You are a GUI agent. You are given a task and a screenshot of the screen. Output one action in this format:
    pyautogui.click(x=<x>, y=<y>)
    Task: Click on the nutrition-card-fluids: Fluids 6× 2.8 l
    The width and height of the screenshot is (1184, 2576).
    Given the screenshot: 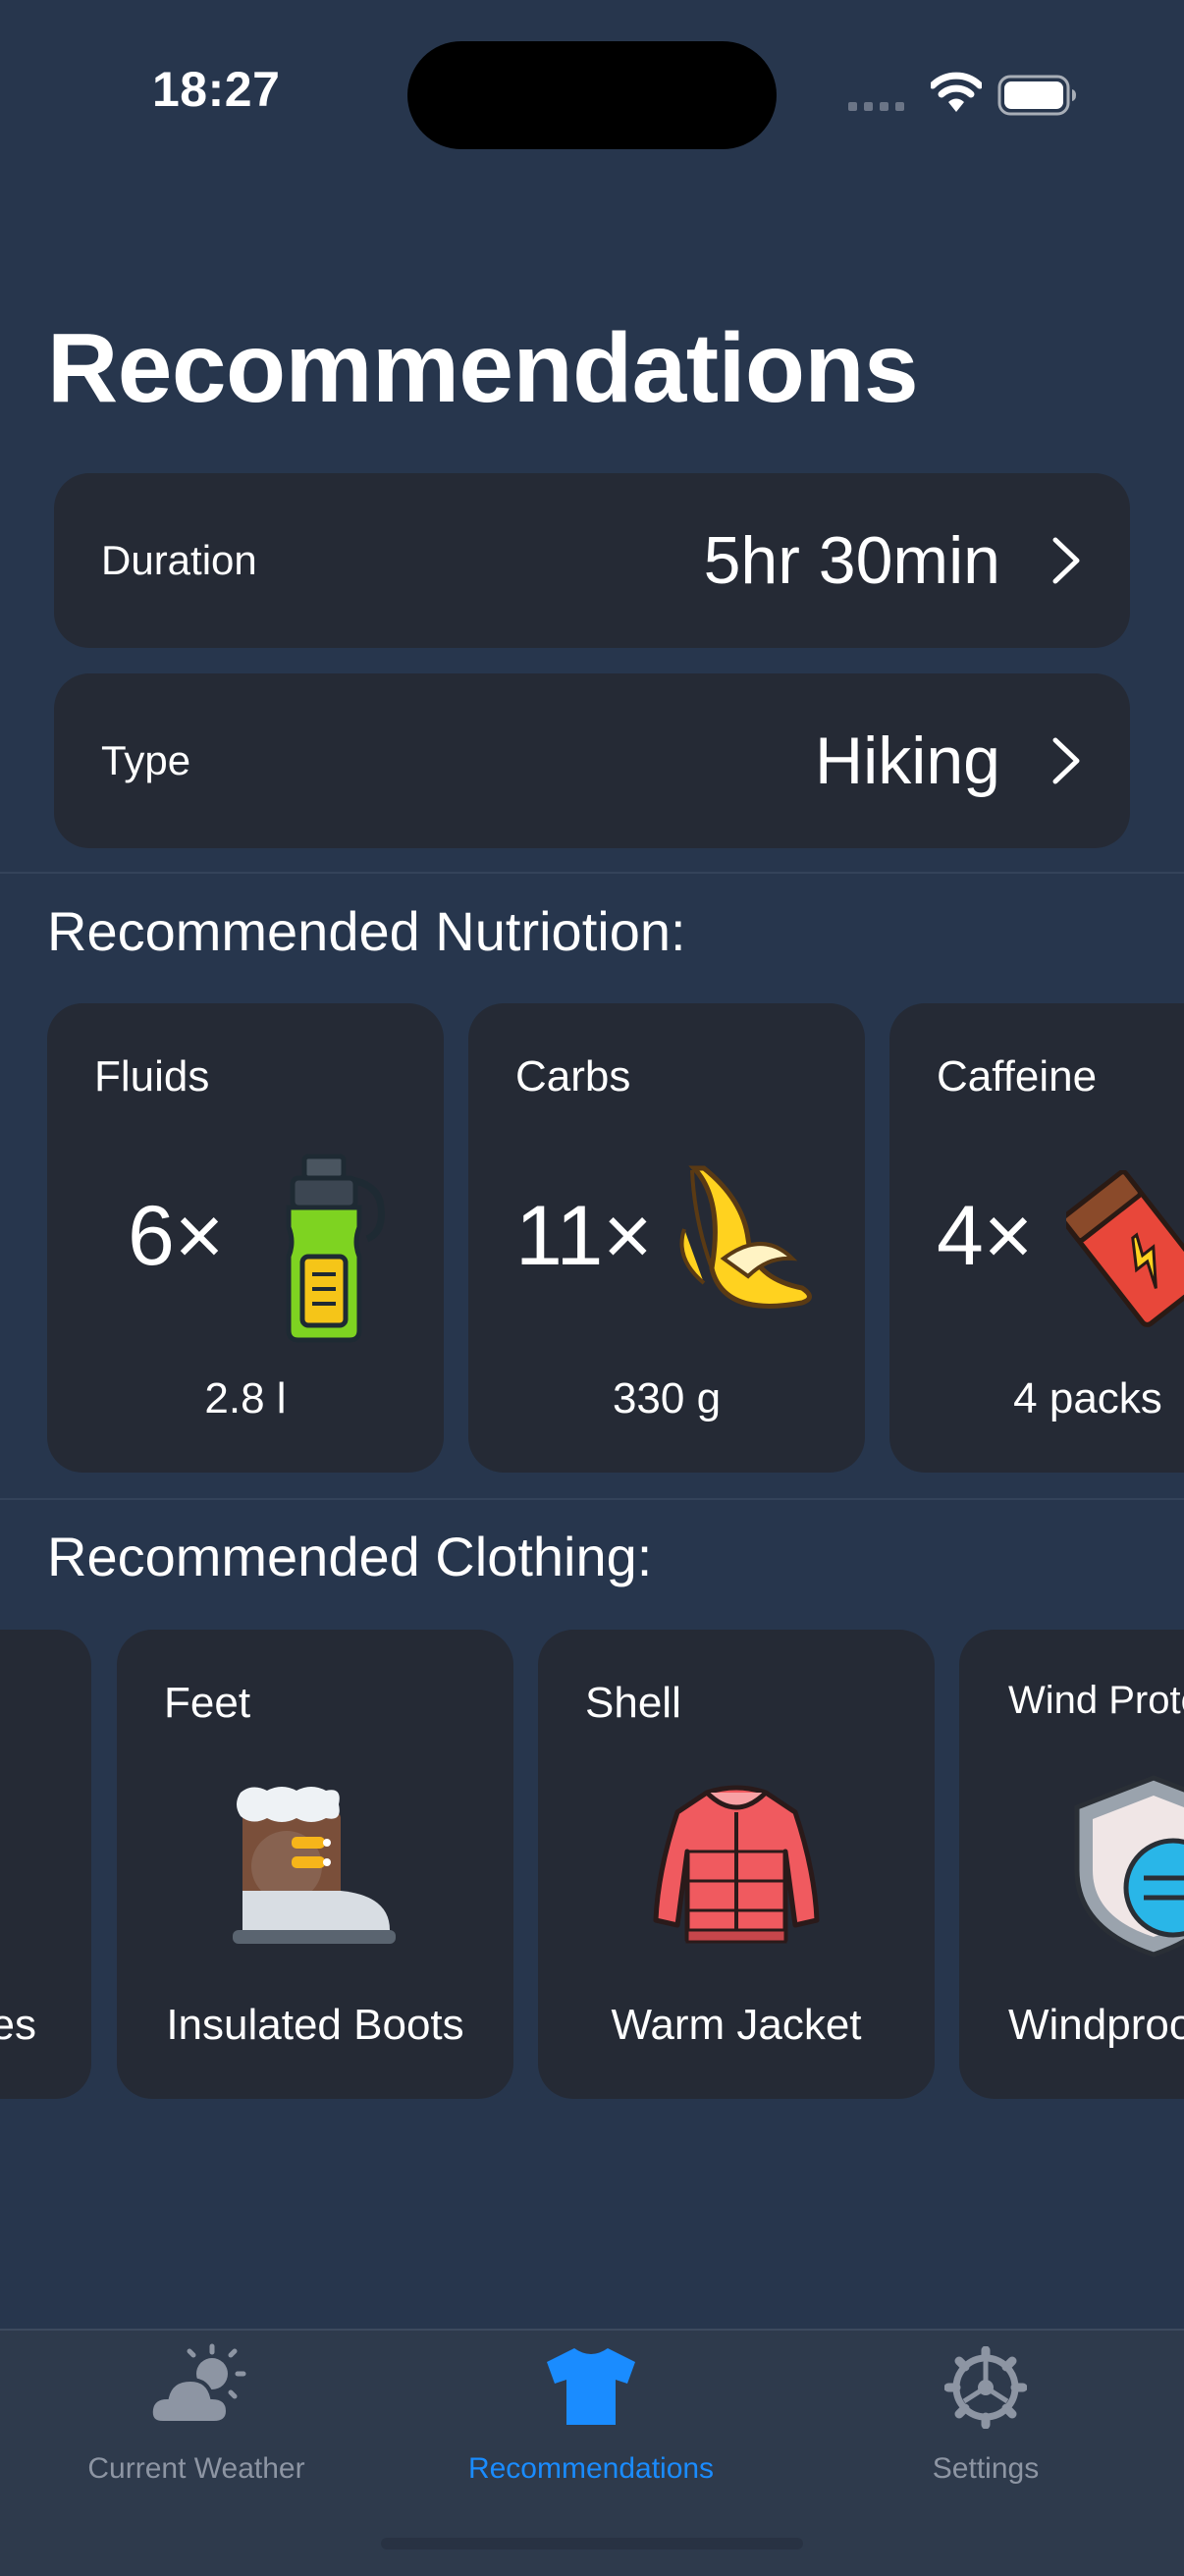 What is the action you would take?
    pyautogui.click(x=245, y=1238)
    